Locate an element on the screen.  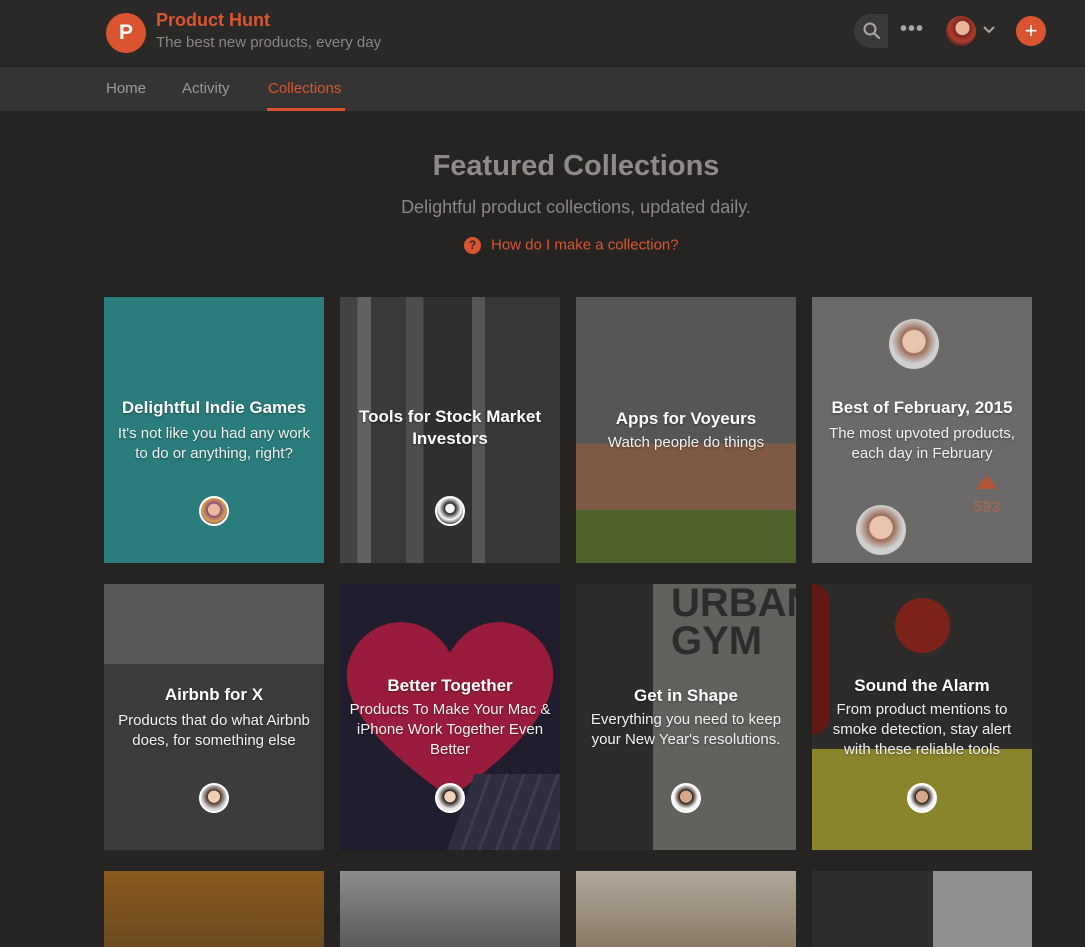
product-hunt-logo: P is located at coordinates (126, 33).